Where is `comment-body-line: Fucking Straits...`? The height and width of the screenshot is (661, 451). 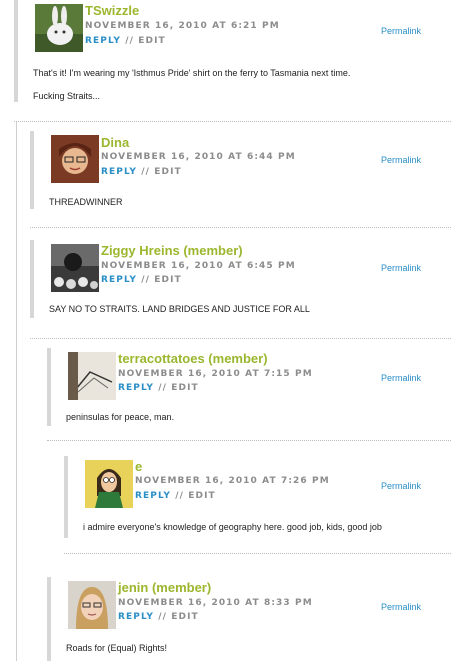 comment-body-line: Fucking Straits... is located at coordinates (67, 96).